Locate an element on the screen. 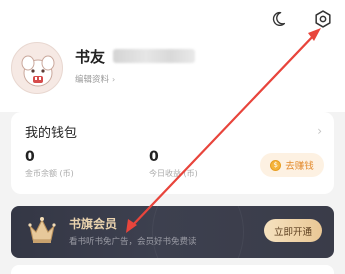 The image size is (345, 274). today-earnings-label: 今日收益 (币) is located at coordinates (173, 173).